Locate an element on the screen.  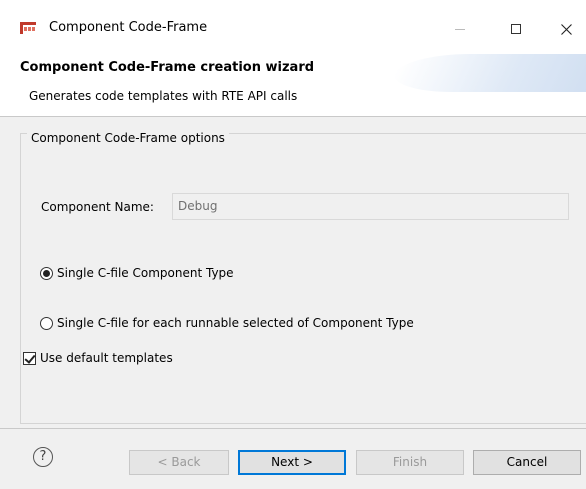
app-icon is located at coordinates (28, 28).